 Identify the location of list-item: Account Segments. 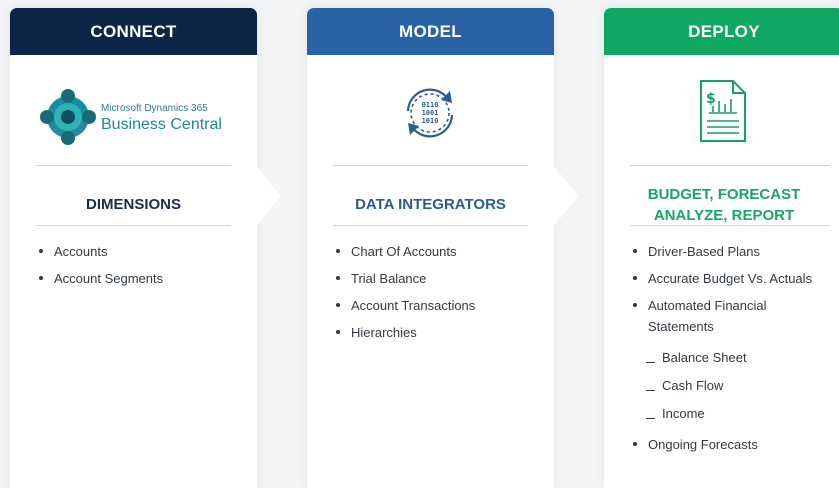
(99, 278).